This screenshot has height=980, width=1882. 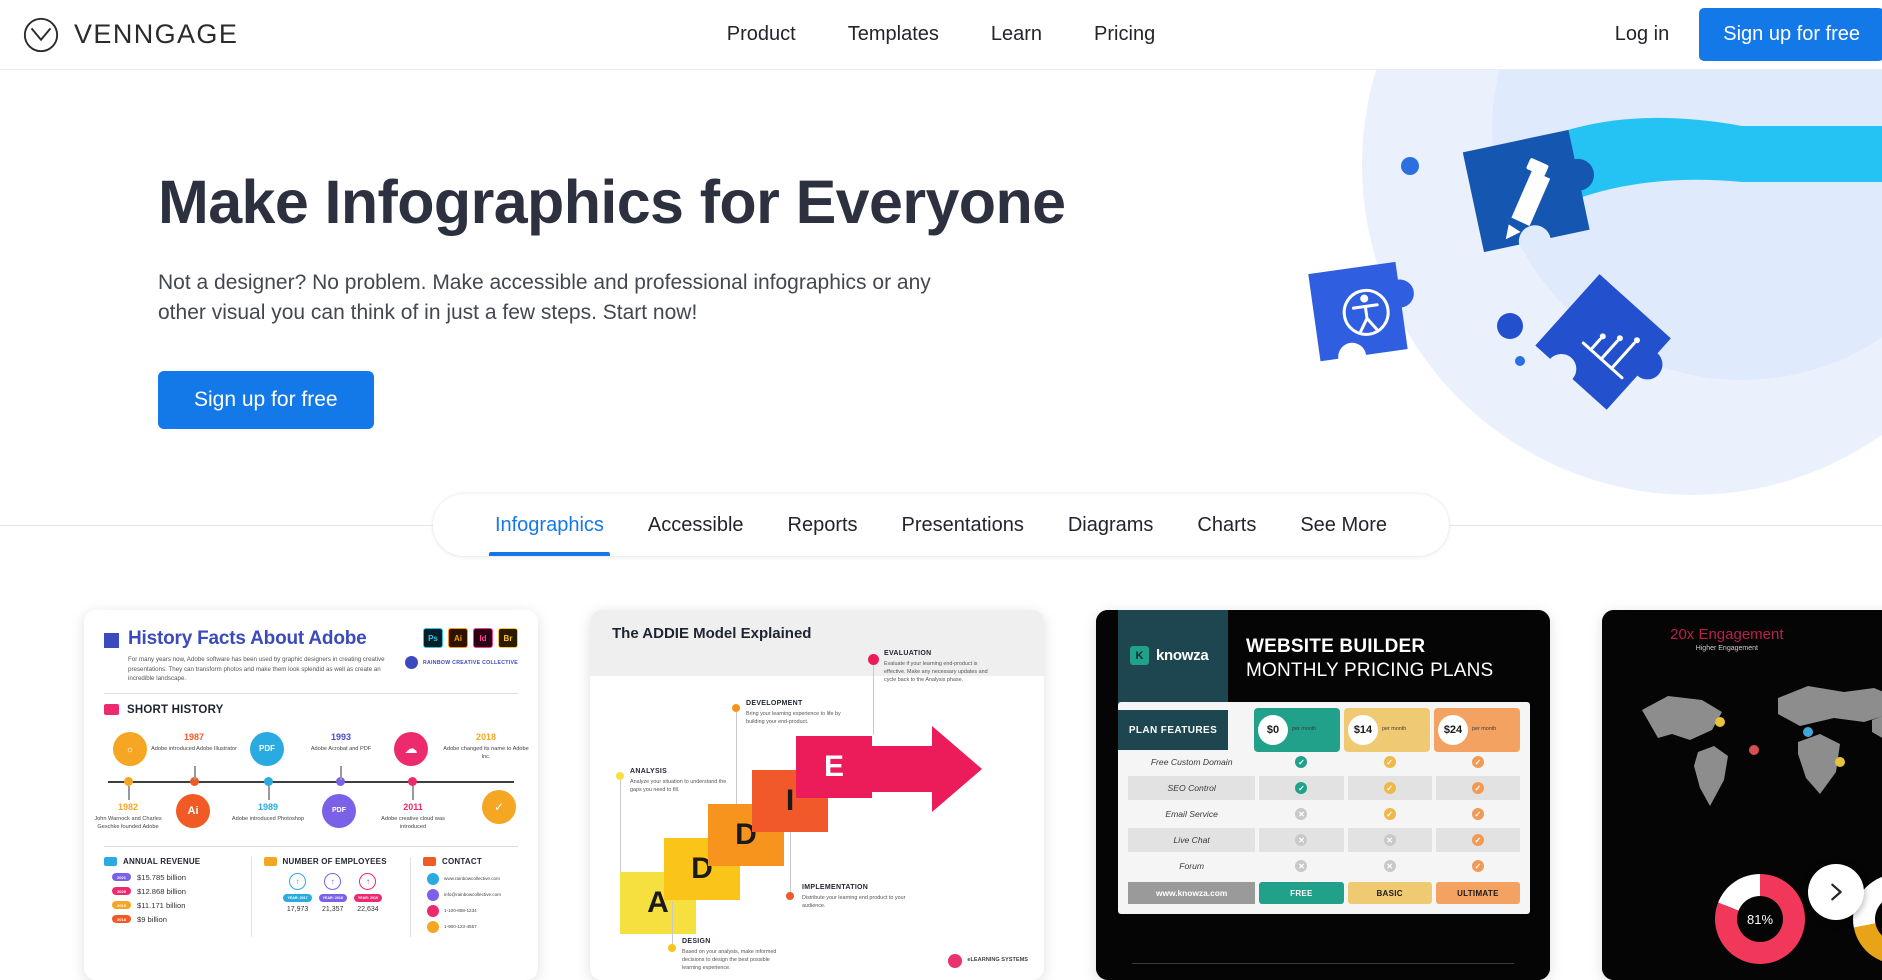 I want to click on employee-stat: ↑ YEAR: 2018 21,357, so click(x=332, y=892).